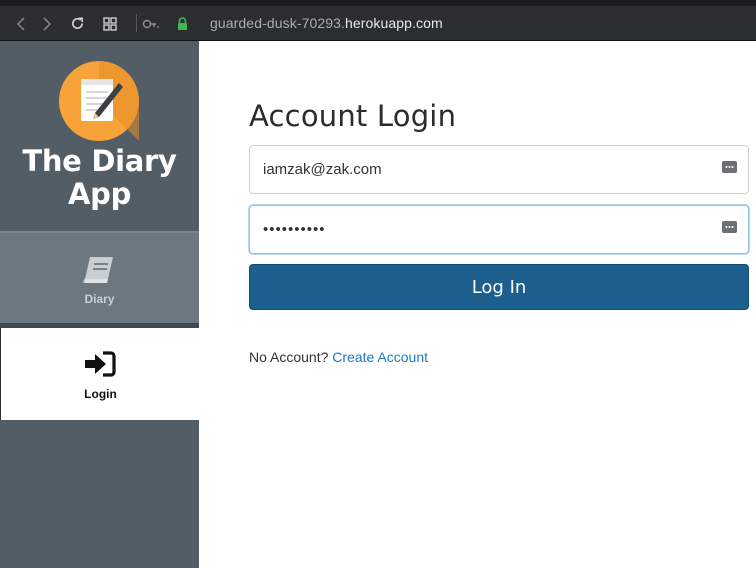 This screenshot has width=756, height=568. What do you see at coordinates (100, 394) in the screenshot?
I see `sidebar-item-label: Login` at bounding box center [100, 394].